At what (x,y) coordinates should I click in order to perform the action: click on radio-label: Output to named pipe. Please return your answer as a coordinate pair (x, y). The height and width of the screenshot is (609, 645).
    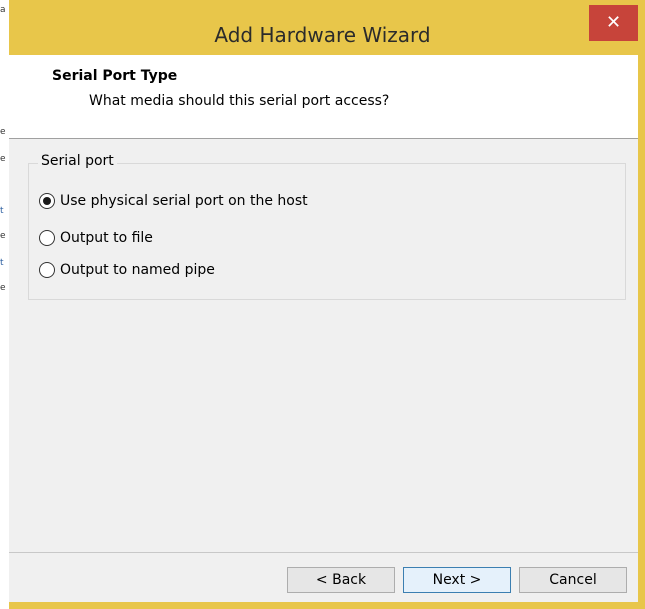
    Looking at the image, I should click on (137, 270).